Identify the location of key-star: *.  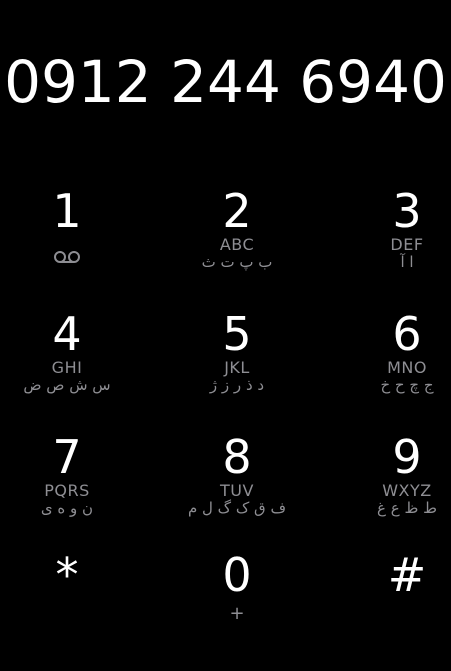
(71, 605).